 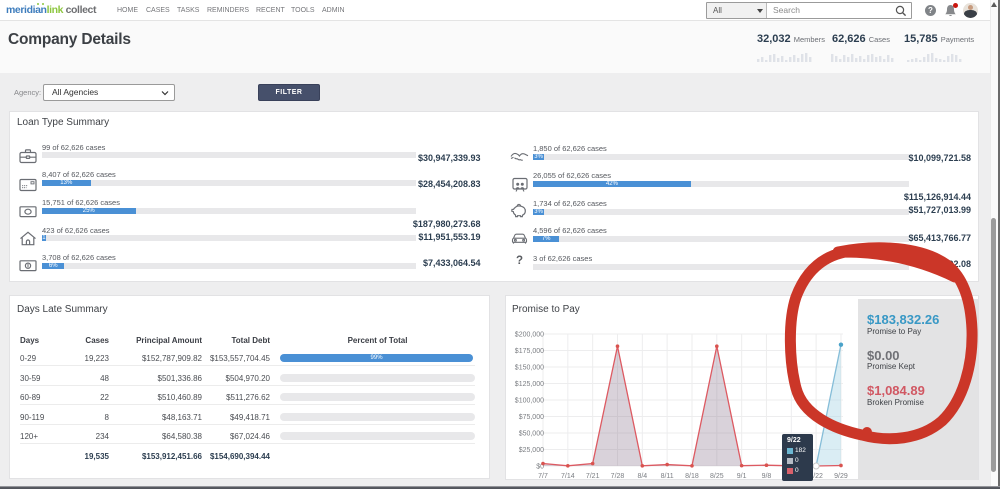 I want to click on svg-text: 7/7, so click(x=543, y=476).